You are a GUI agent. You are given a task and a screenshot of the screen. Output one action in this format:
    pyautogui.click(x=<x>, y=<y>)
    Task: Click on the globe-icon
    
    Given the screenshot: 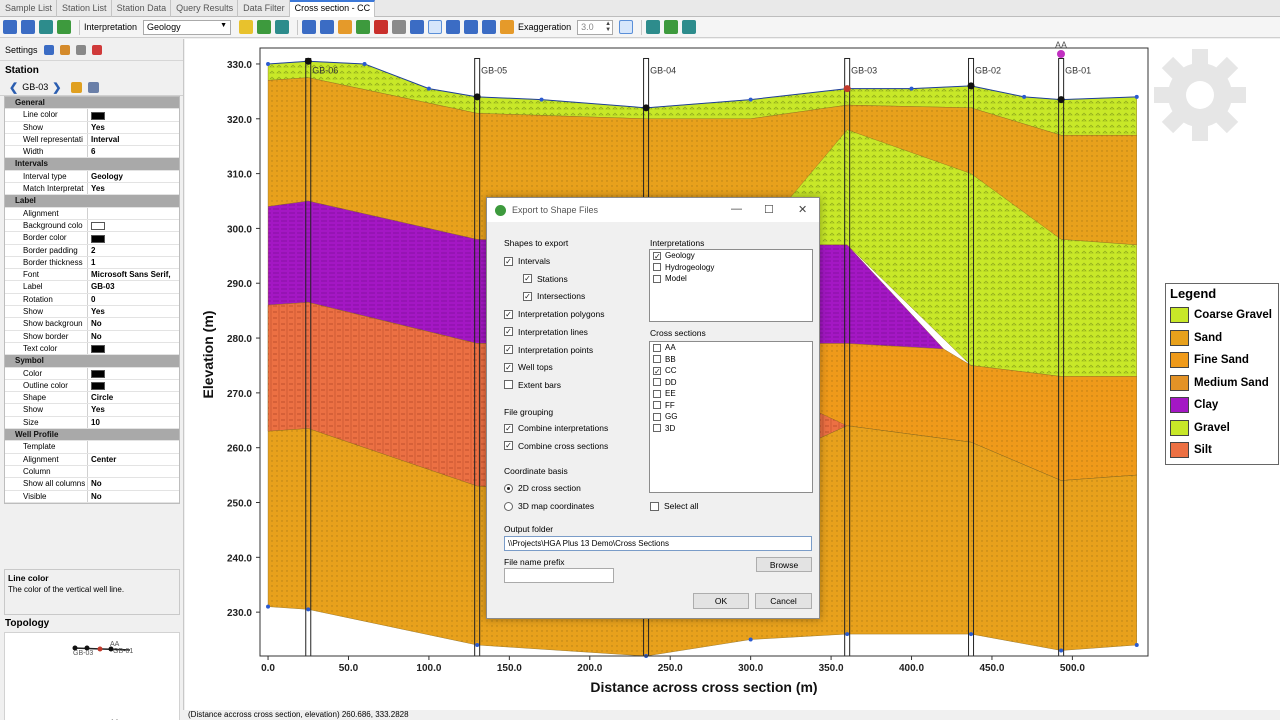 What is the action you would take?
    pyautogui.click(x=46, y=27)
    